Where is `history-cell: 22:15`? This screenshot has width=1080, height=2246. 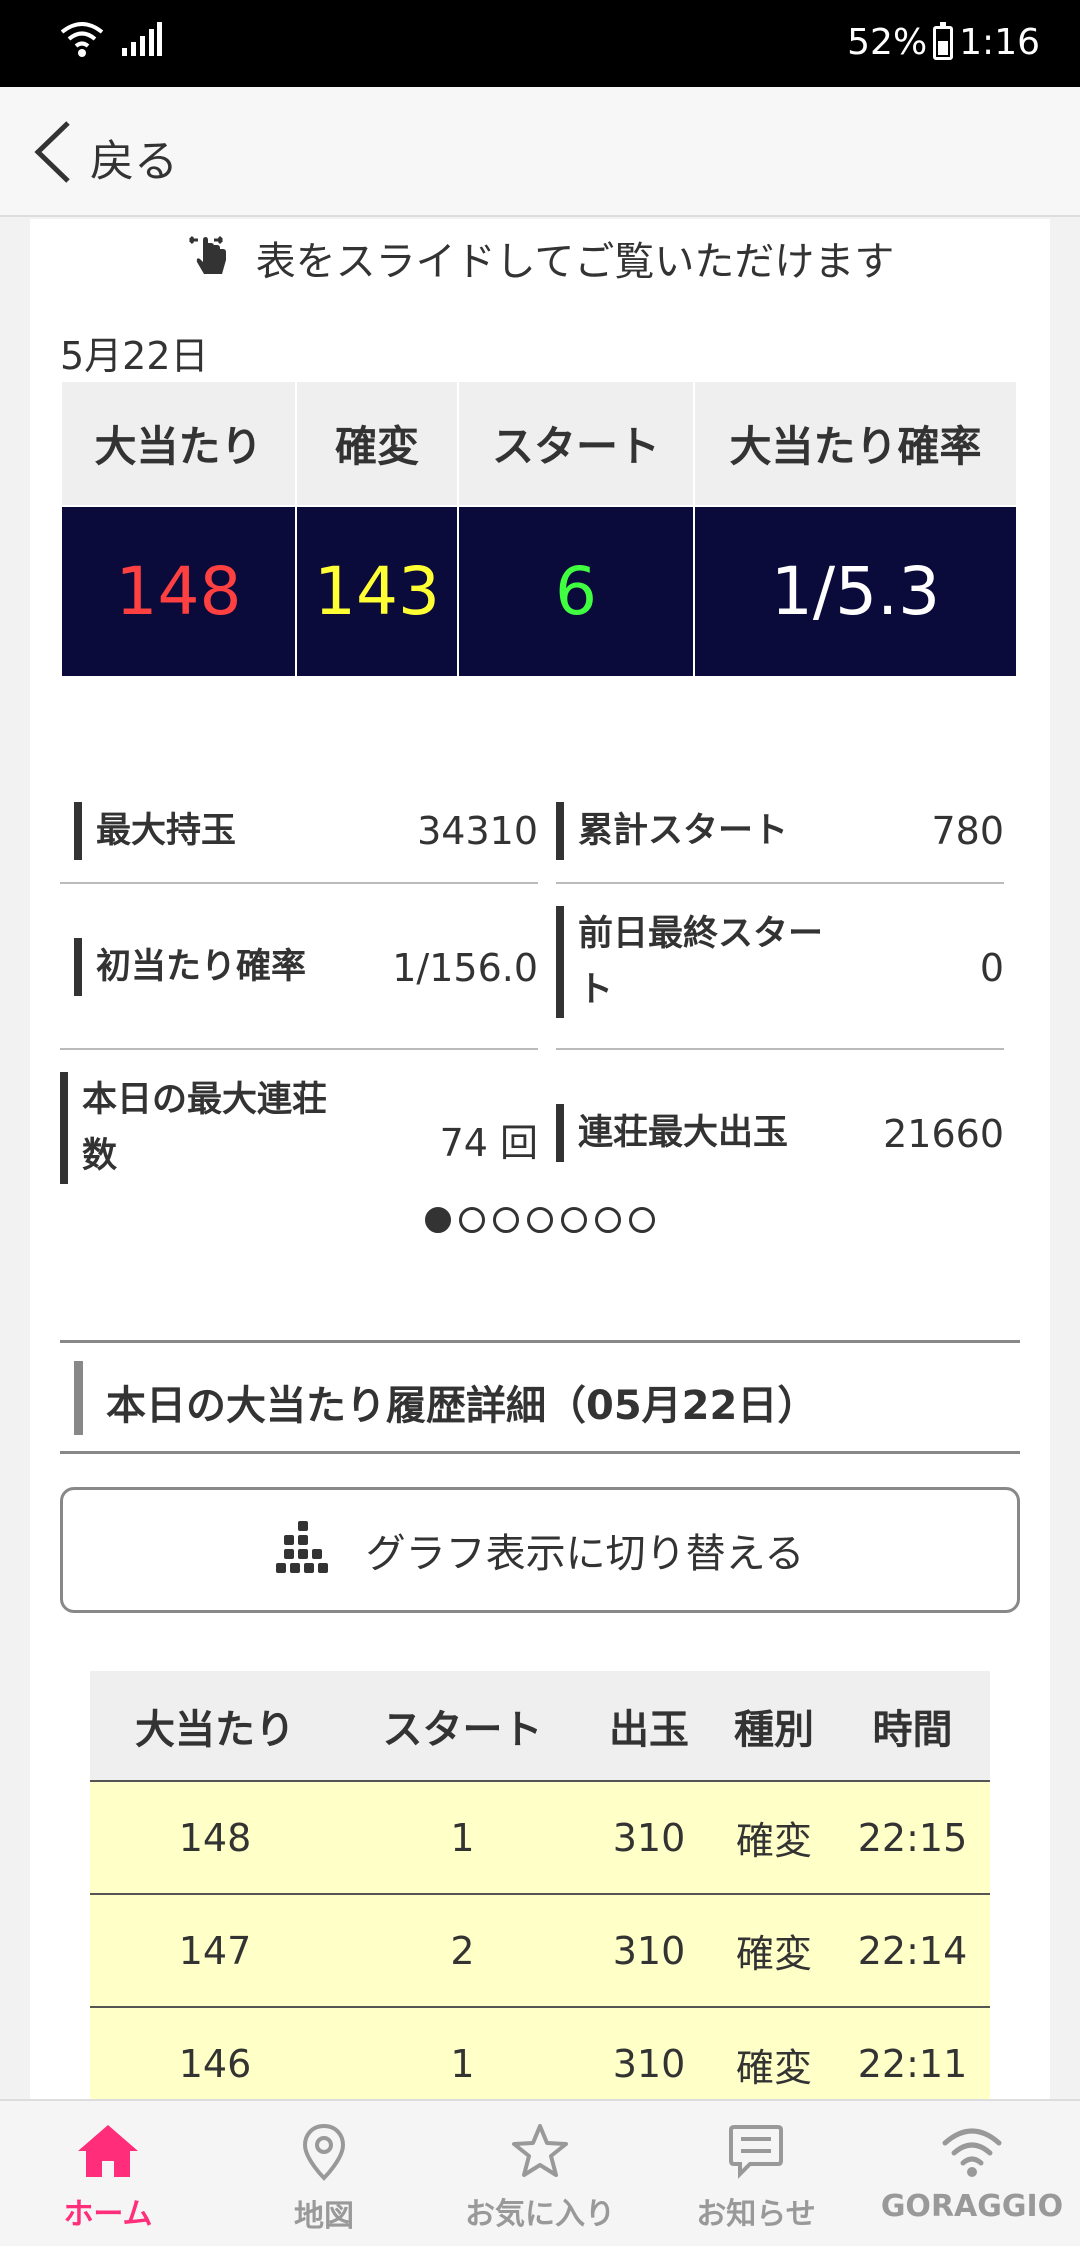 history-cell: 22:15 is located at coordinates (912, 1837).